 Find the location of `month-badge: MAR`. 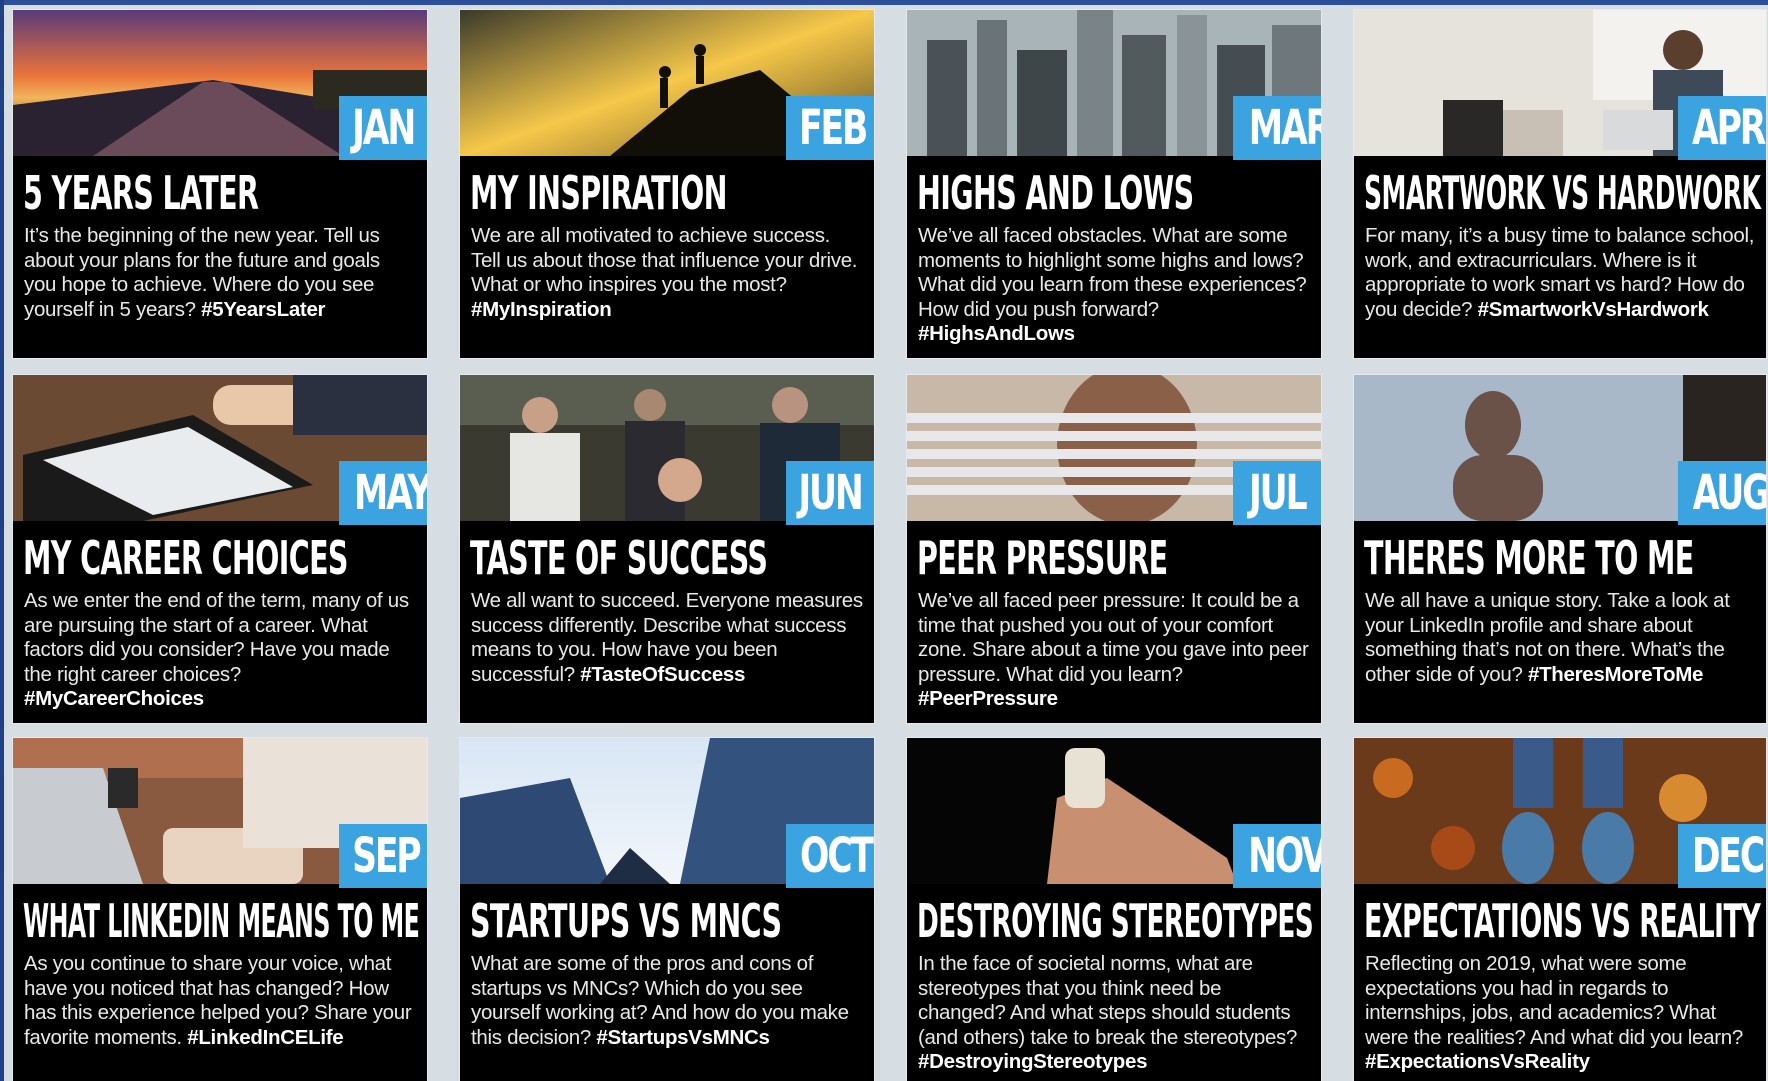

month-badge: MAR is located at coordinates (1277, 128).